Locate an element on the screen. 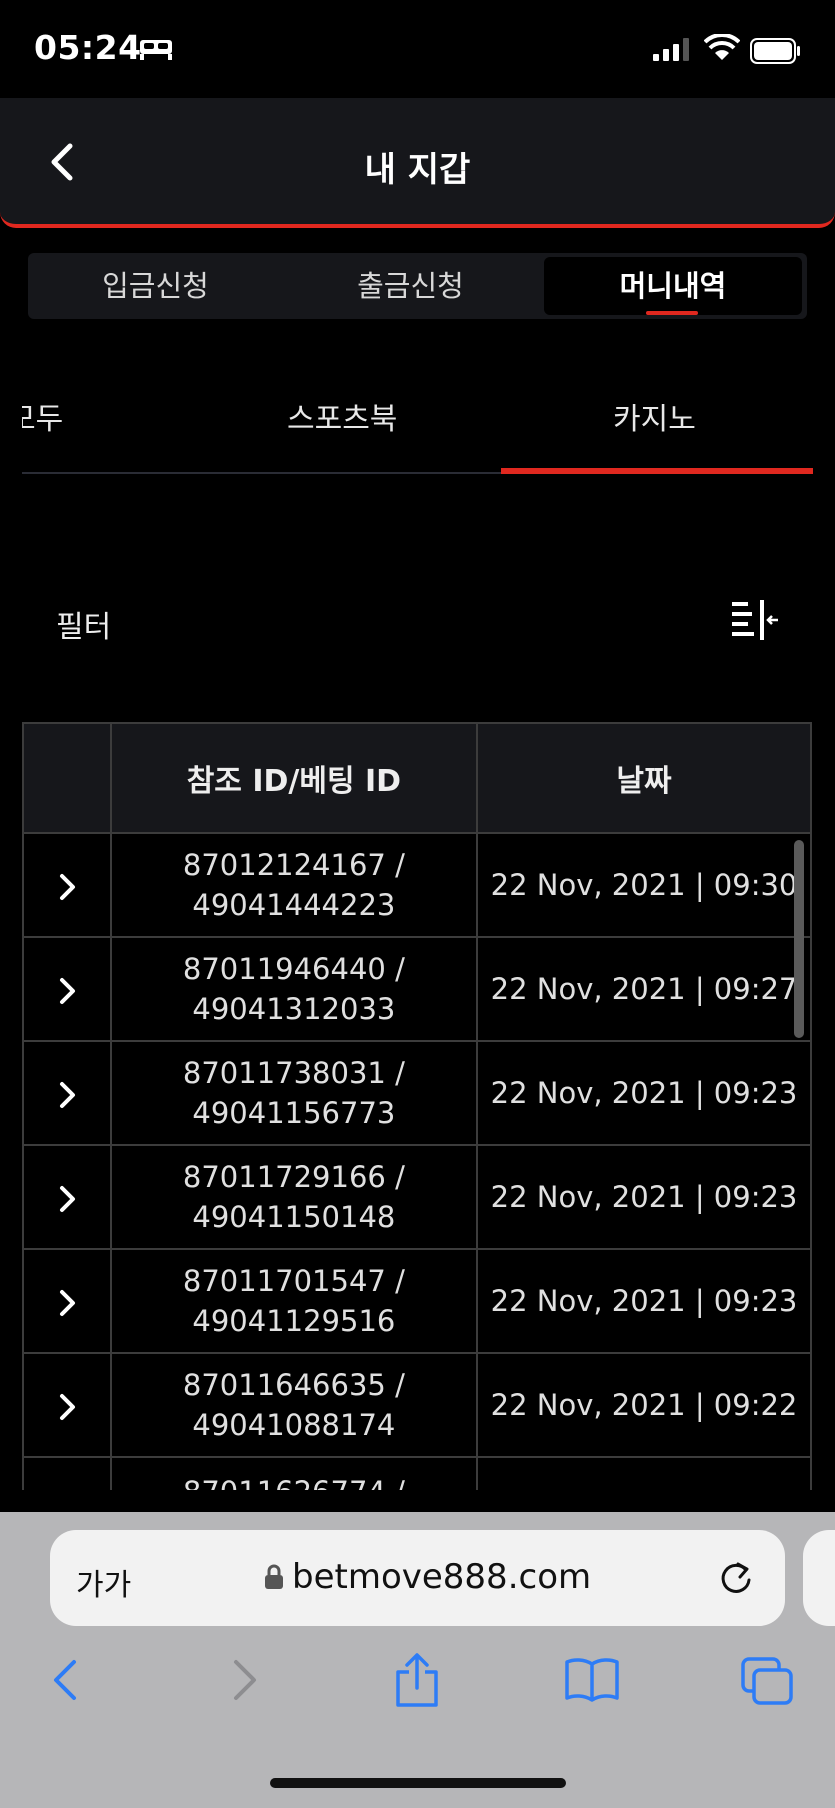 The width and height of the screenshot is (835, 1808). home-indicator is located at coordinates (418, 1783).